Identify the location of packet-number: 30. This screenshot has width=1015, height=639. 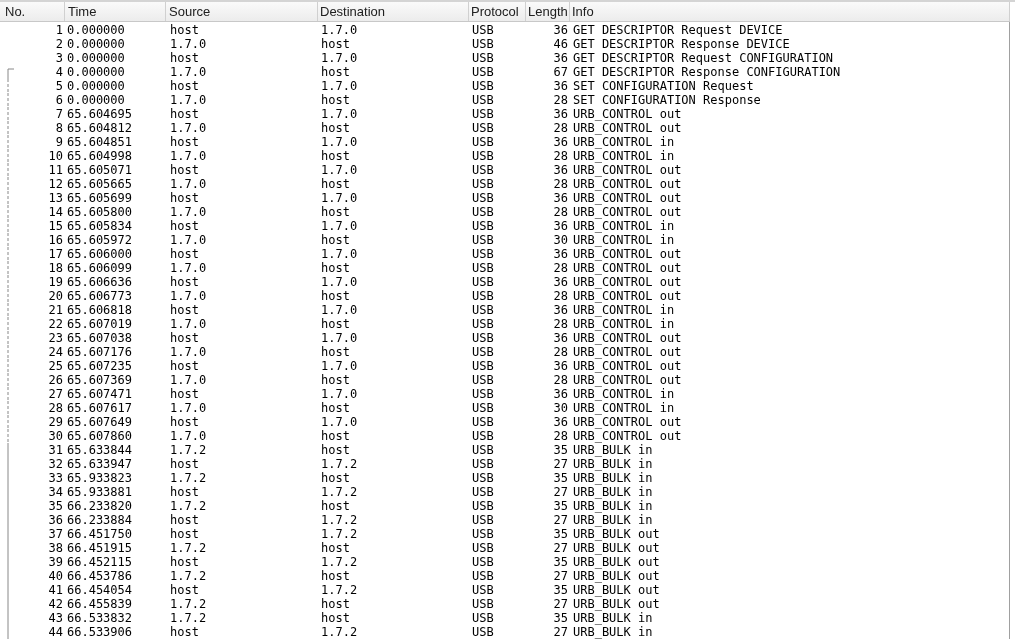
(55, 436).